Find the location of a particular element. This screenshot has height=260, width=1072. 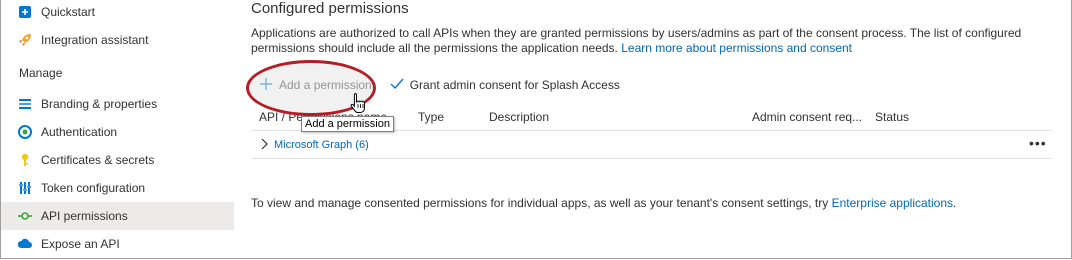

chevron-right-icon is located at coordinates (265, 145).